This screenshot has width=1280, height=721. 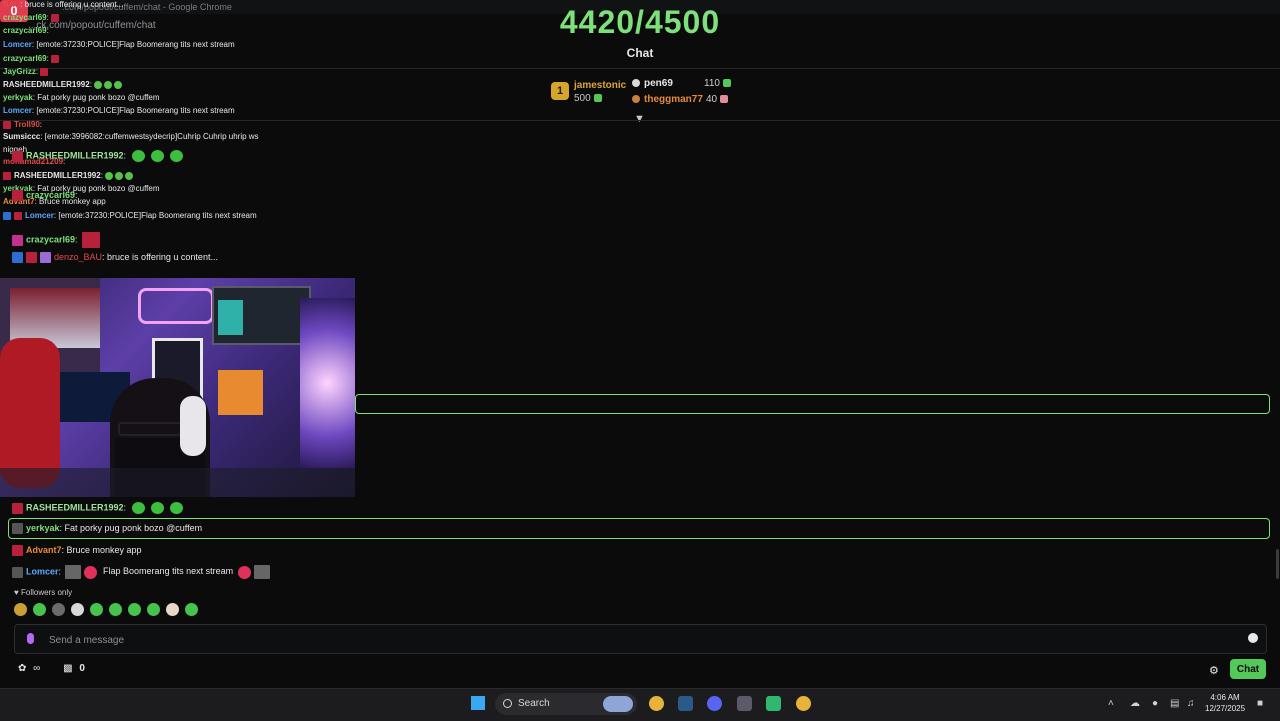 What do you see at coordinates (636, 99) in the screenshot?
I see `bronze-medal-icon` at bounding box center [636, 99].